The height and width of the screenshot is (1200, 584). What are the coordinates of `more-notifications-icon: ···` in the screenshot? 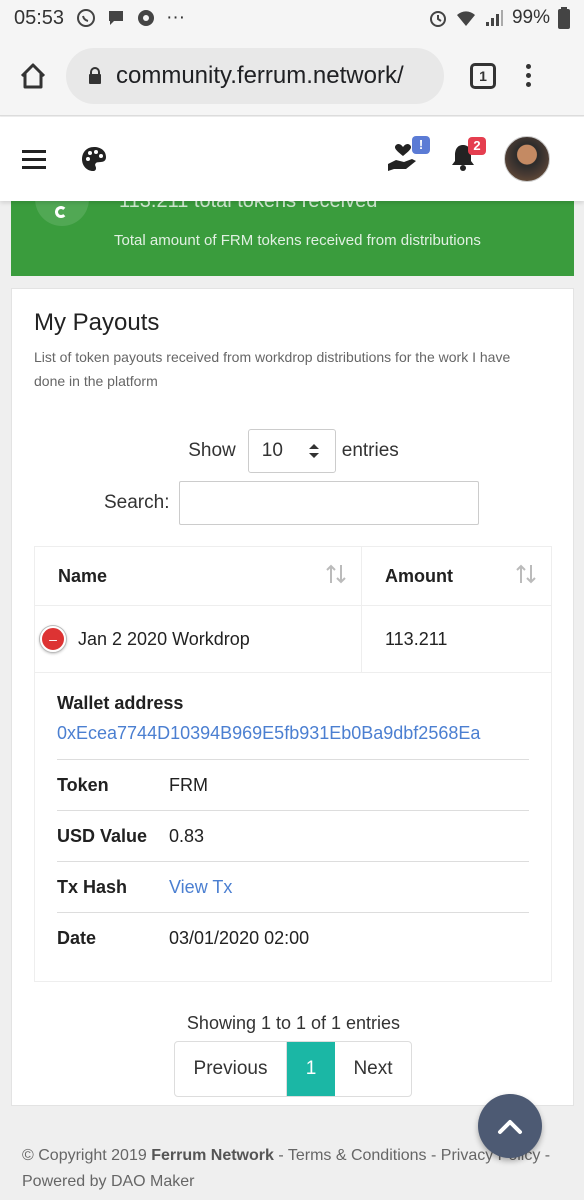 It's located at (176, 17).